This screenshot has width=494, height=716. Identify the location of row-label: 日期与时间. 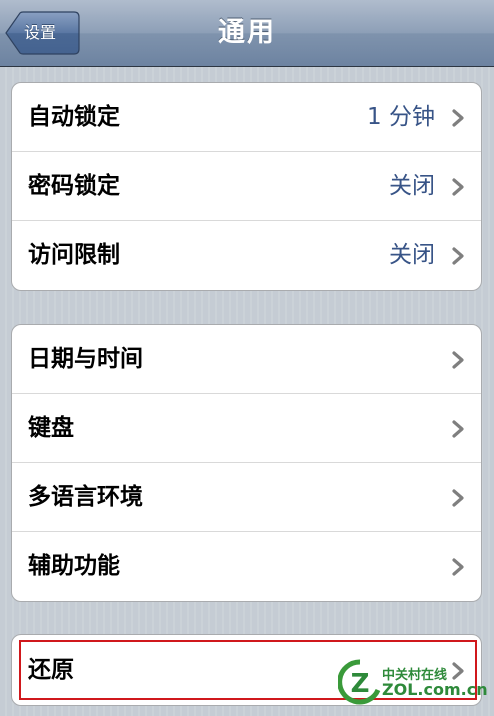
(85, 359).